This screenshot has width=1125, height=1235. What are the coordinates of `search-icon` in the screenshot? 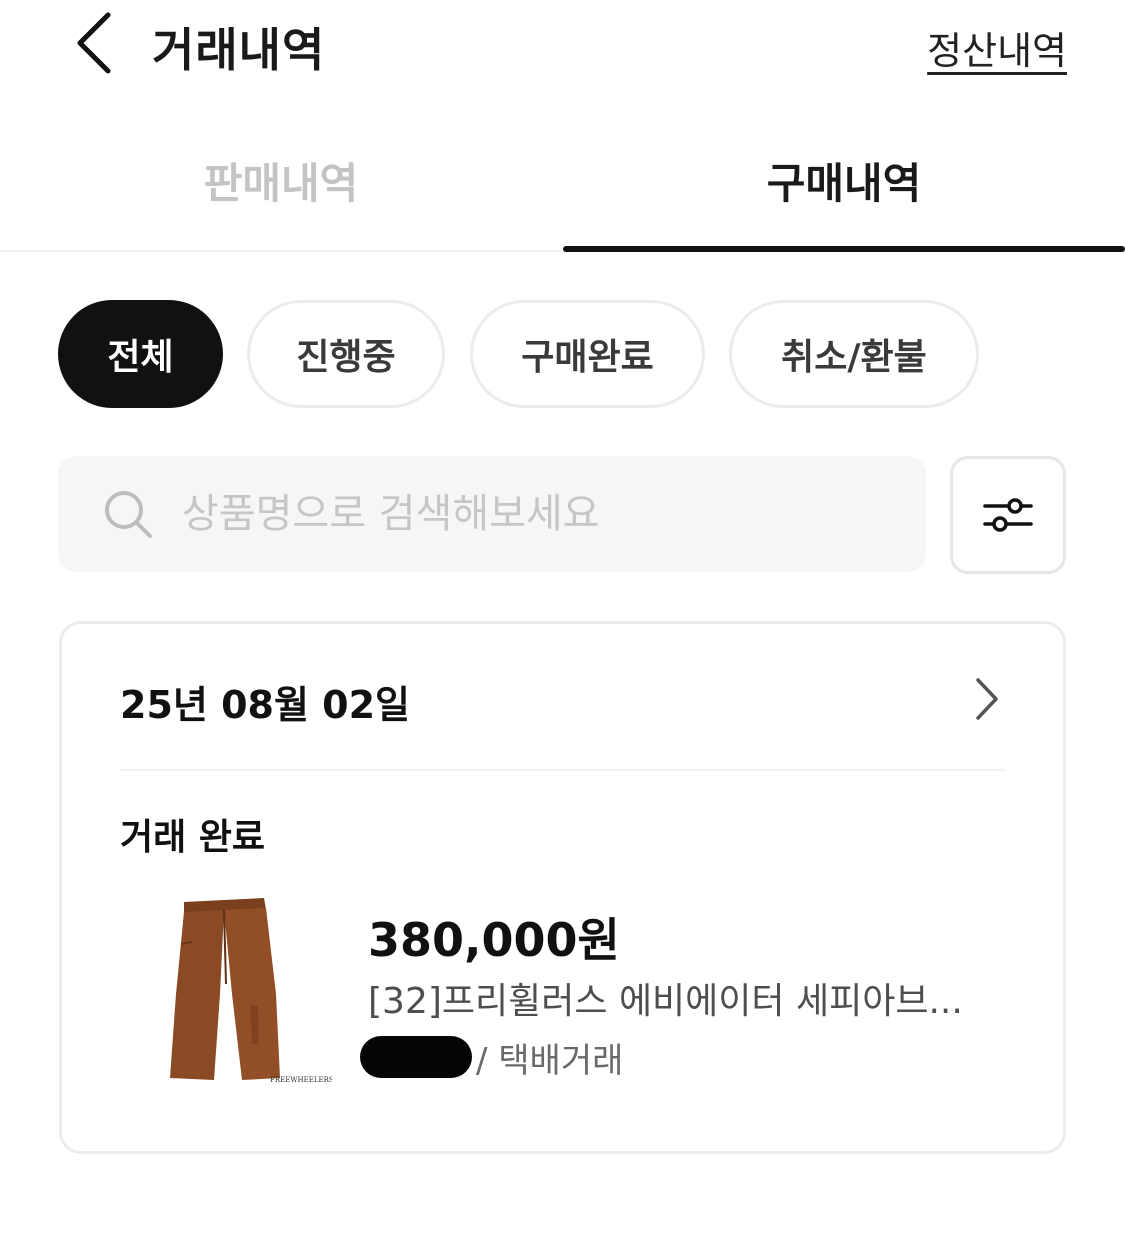 It's located at (128, 514).